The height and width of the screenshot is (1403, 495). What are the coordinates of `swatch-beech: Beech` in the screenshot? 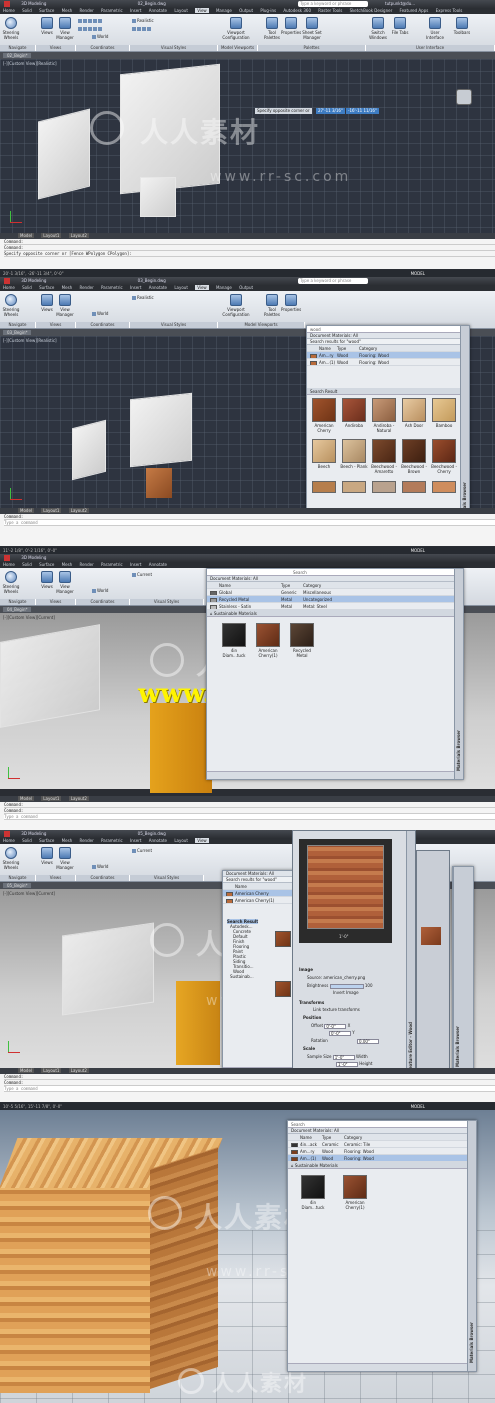 It's located at (324, 454).